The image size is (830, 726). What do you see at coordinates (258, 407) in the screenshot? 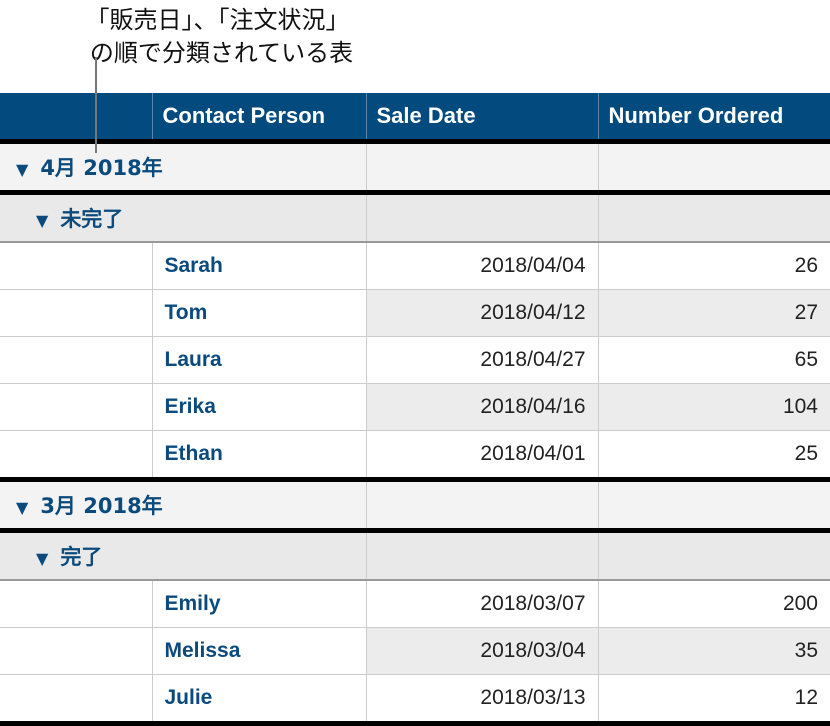
I see `contact-person-cell: Erika` at bounding box center [258, 407].